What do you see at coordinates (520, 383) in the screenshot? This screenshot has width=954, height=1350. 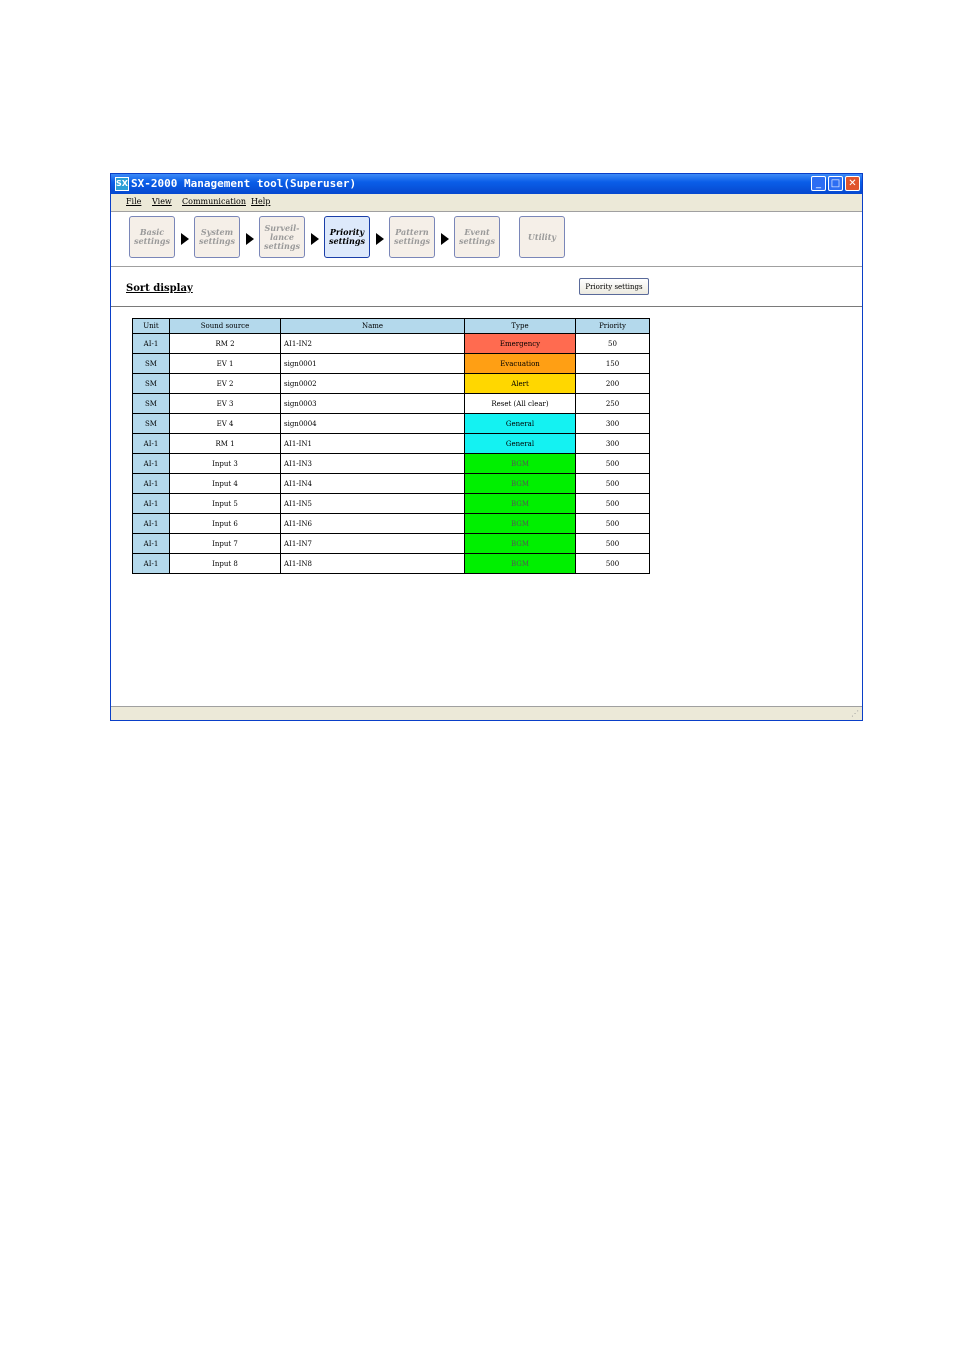 I see `cell-type: Alert` at bounding box center [520, 383].